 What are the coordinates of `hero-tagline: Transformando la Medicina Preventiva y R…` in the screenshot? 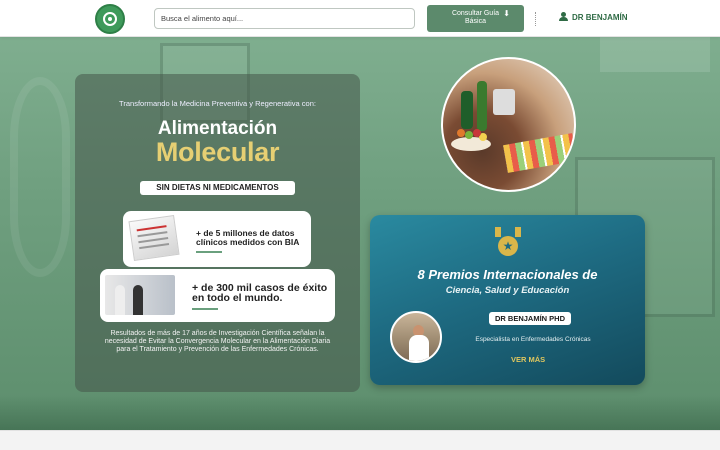 It's located at (217, 103).